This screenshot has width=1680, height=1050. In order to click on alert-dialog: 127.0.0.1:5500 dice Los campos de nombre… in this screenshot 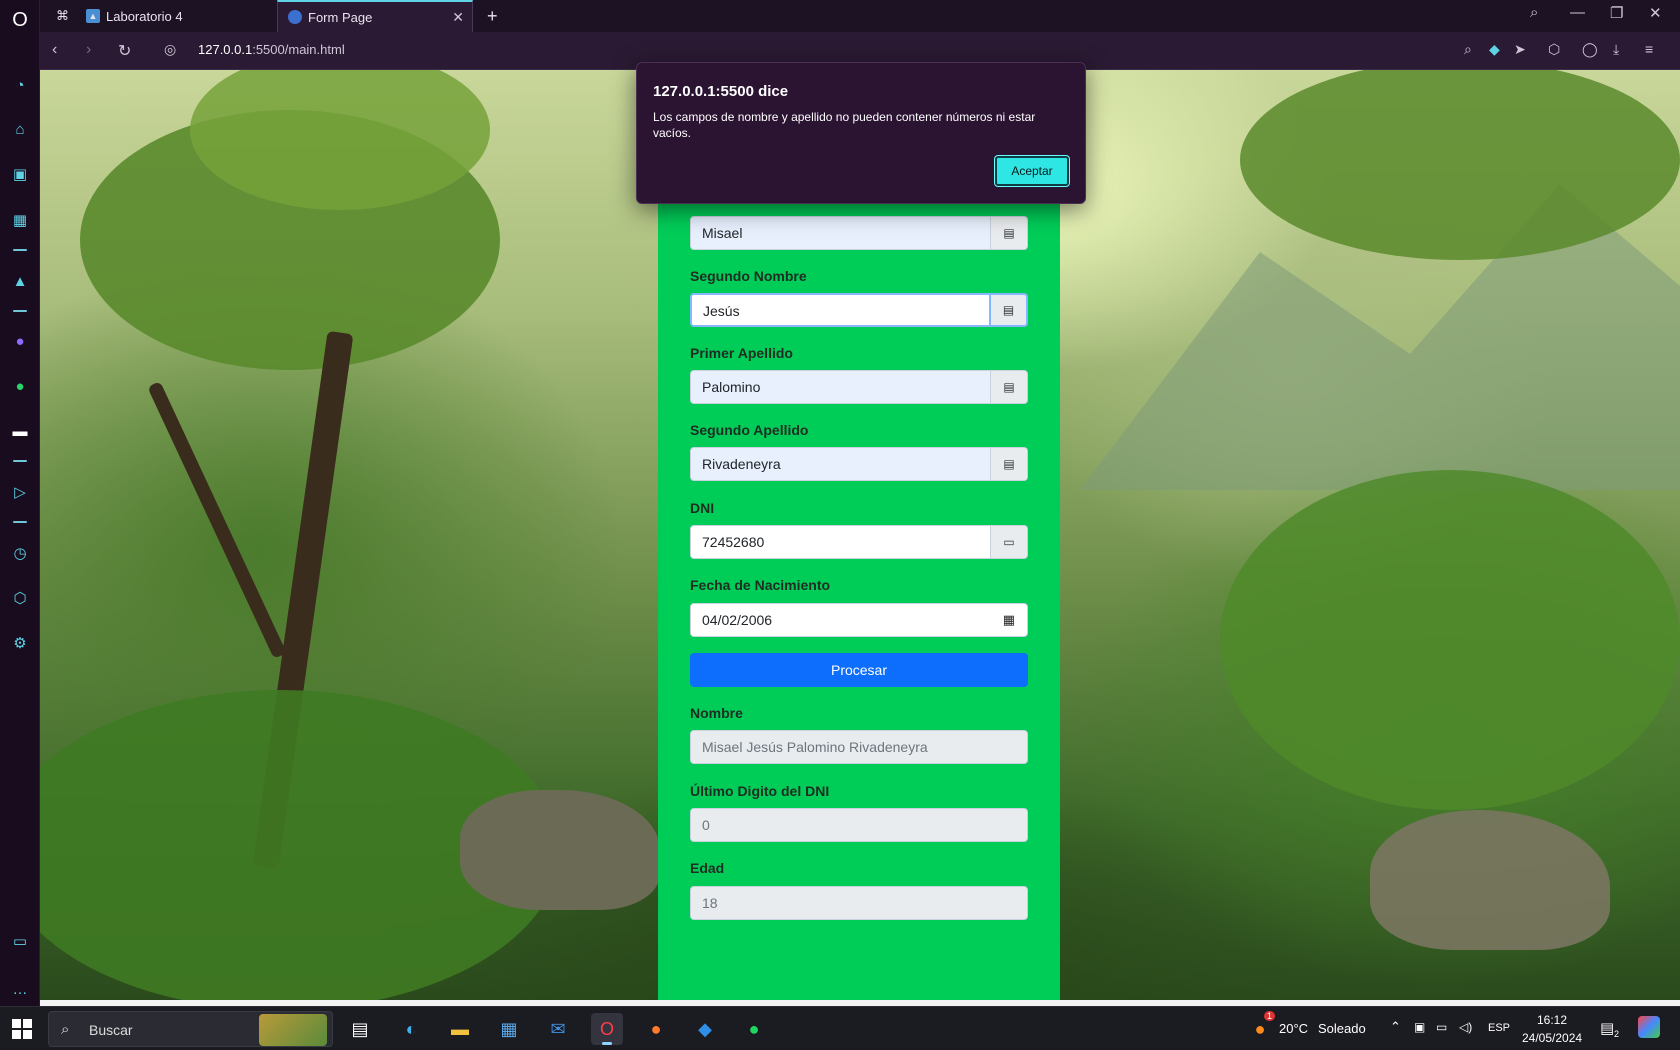, I will do `click(861, 133)`.